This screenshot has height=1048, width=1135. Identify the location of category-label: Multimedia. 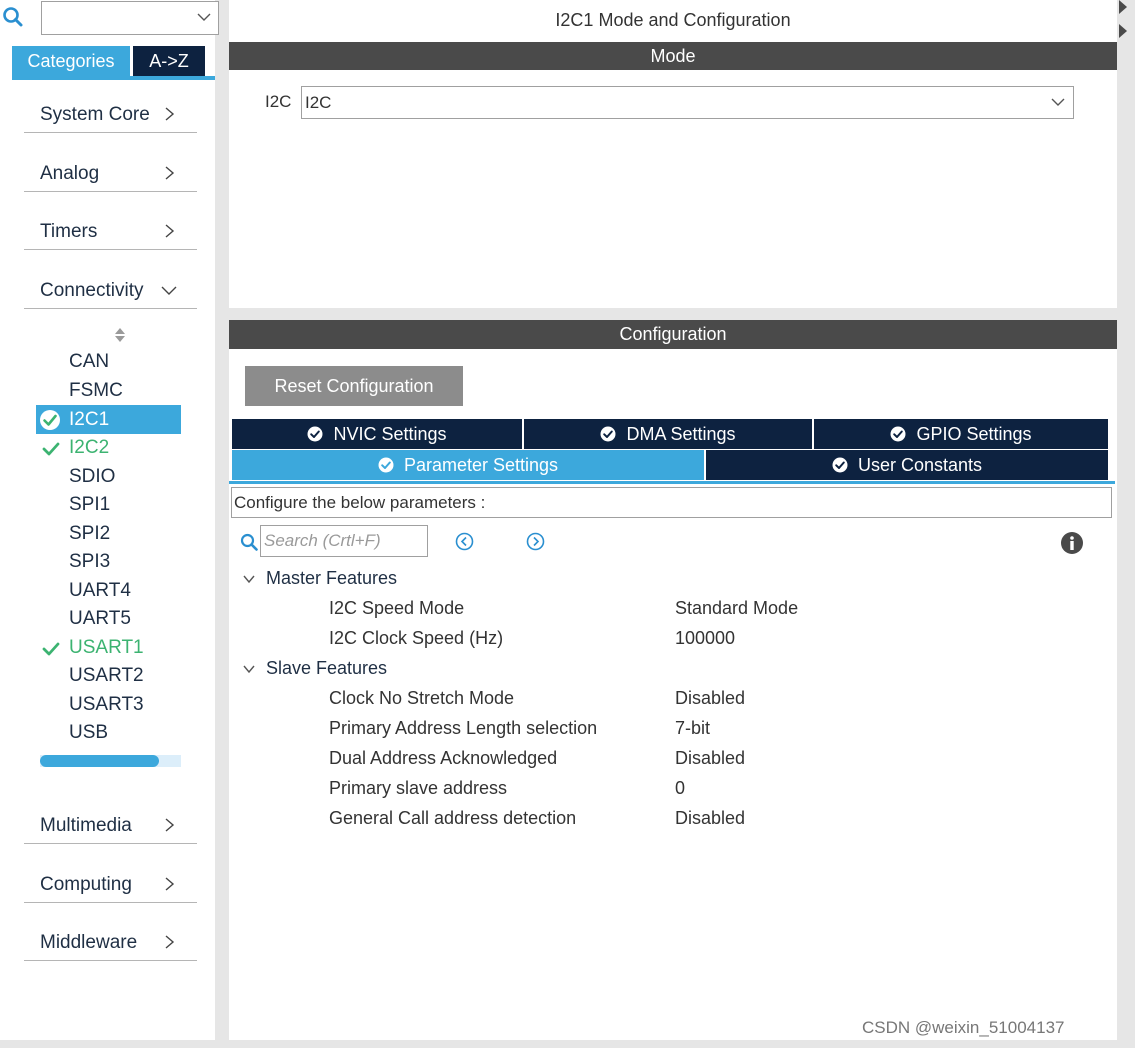
(86, 825).